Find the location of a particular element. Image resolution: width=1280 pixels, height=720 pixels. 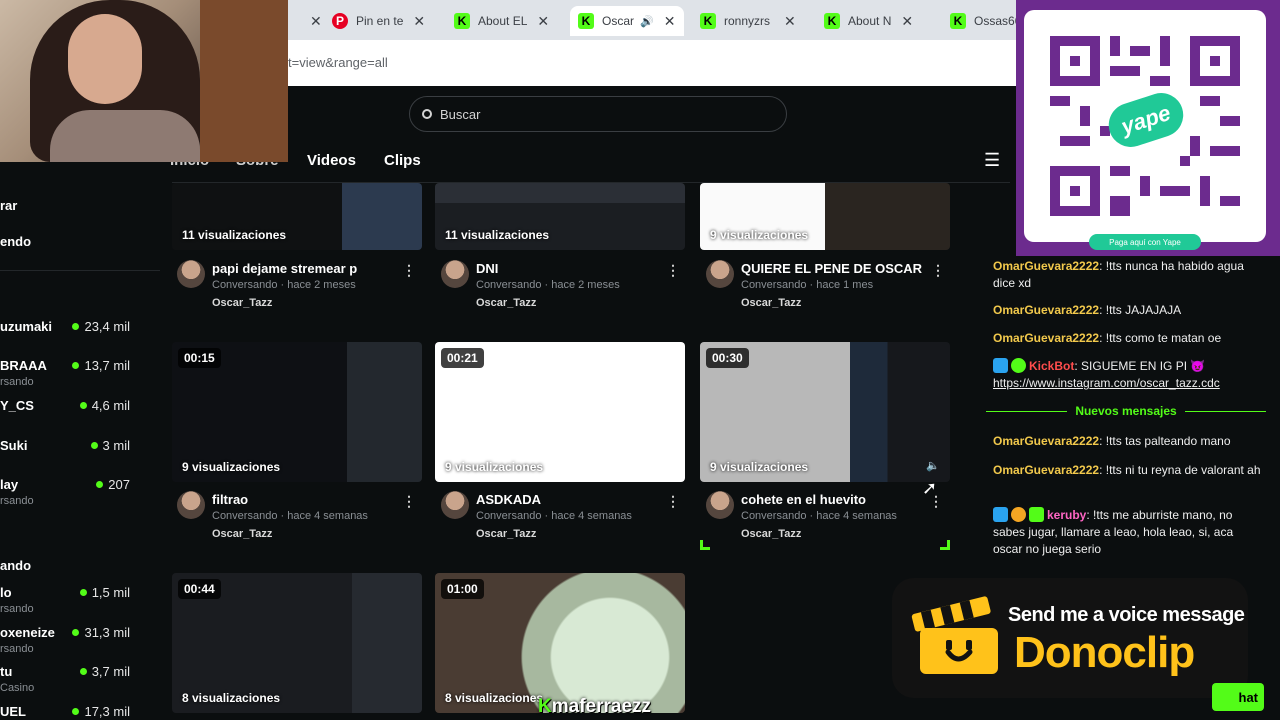

clip-title: QUIERE EL PENE DE OSCAR is located at coordinates (831, 268).